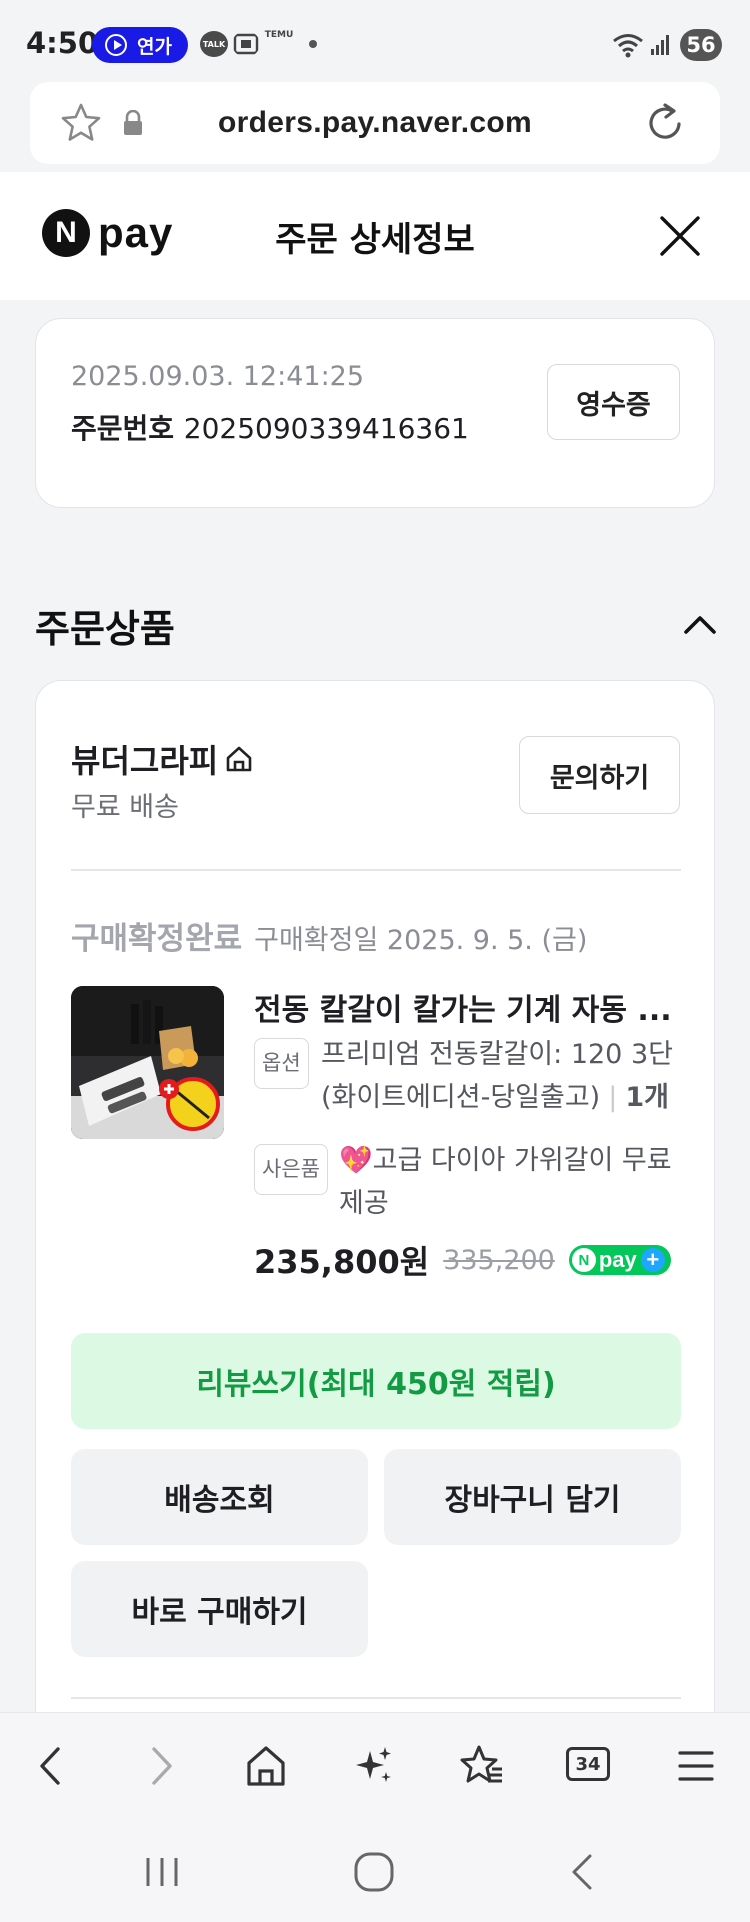 The image size is (750, 1922). I want to click on back-nav-icon, so click(582, 1872).